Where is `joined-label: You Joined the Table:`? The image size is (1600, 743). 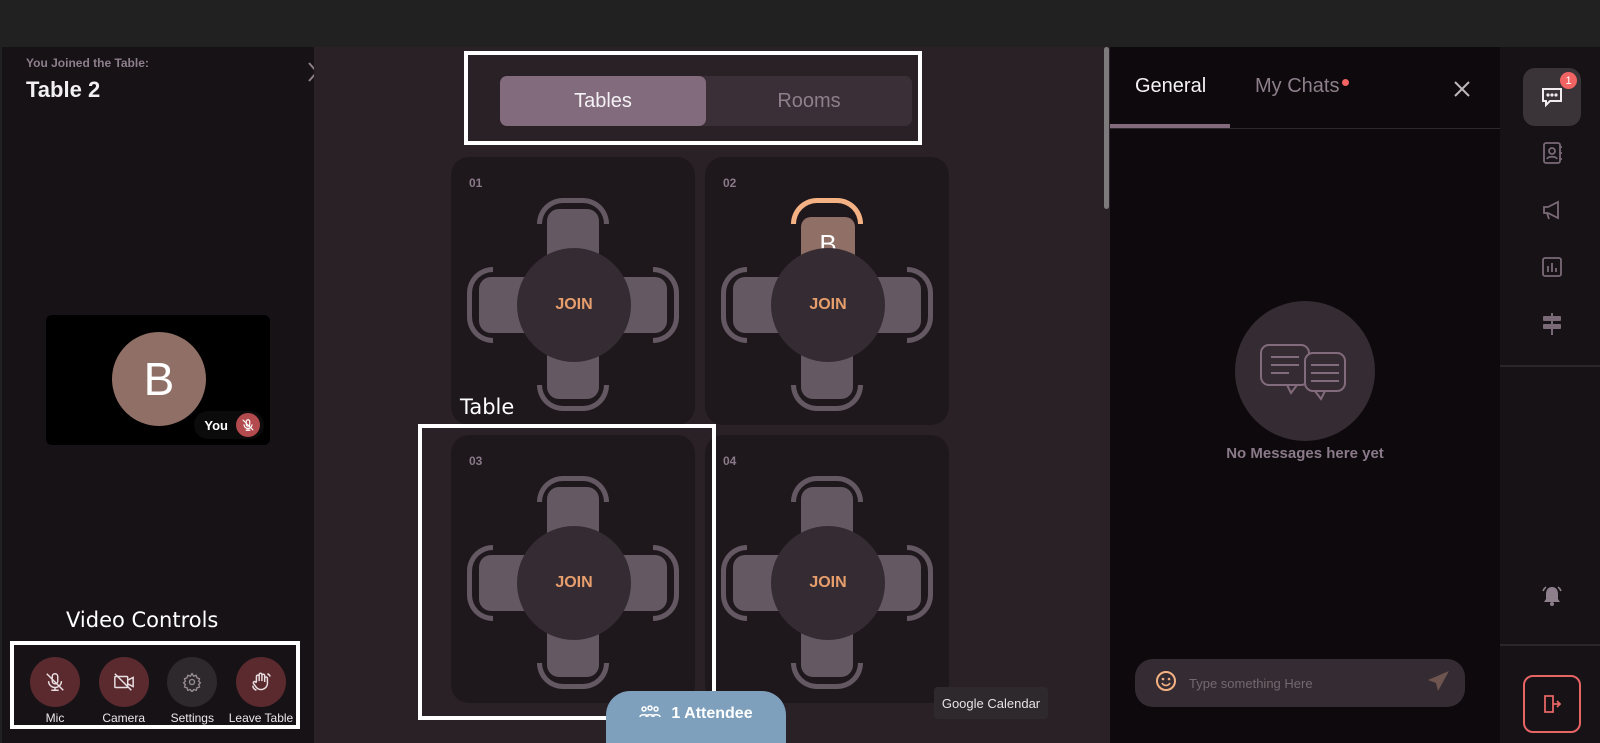 joined-label: You Joined the Table: is located at coordinates (87, 63).